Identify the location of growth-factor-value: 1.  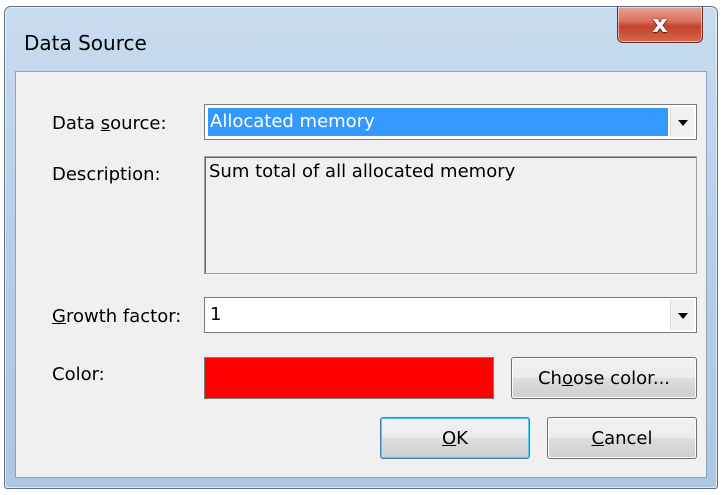
(216, 314).